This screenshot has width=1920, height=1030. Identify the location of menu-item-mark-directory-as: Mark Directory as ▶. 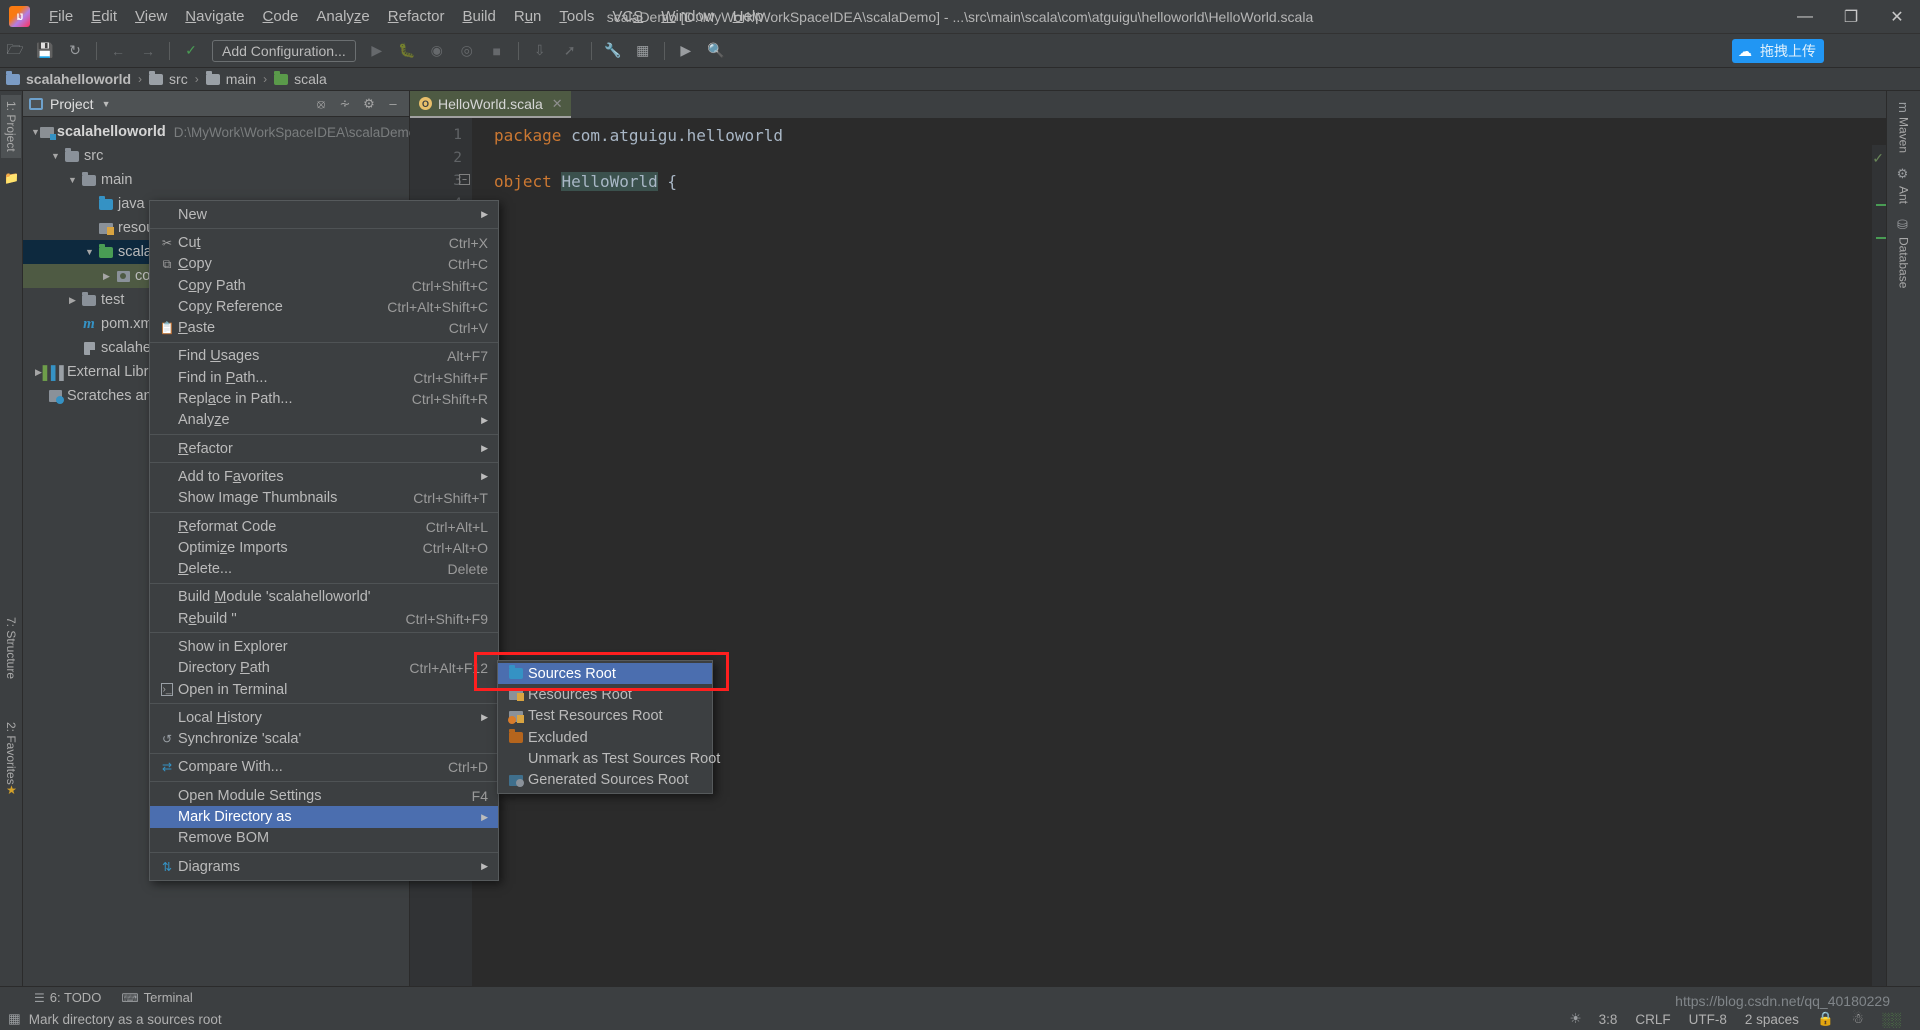
(324, 817).